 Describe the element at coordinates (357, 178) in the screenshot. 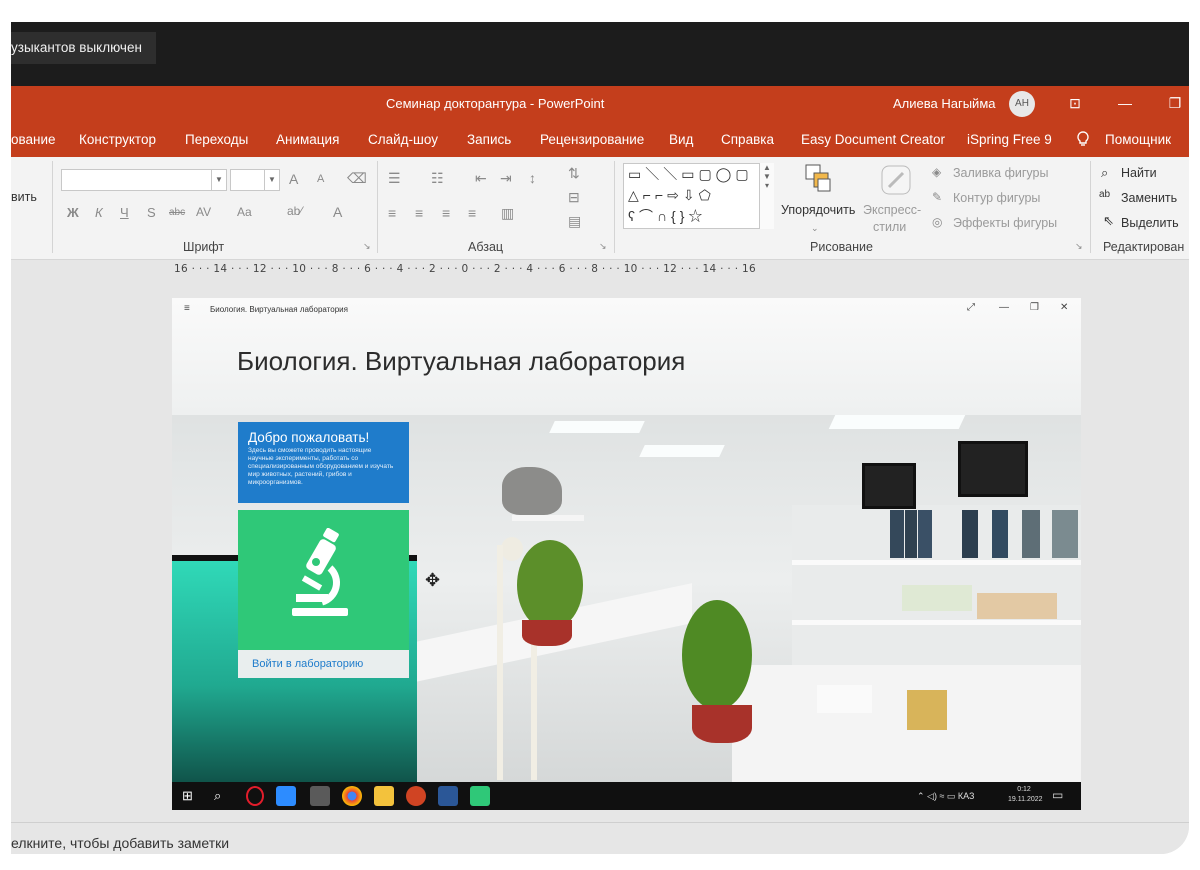

I see `clear-format-icon: ⌫` at that location.